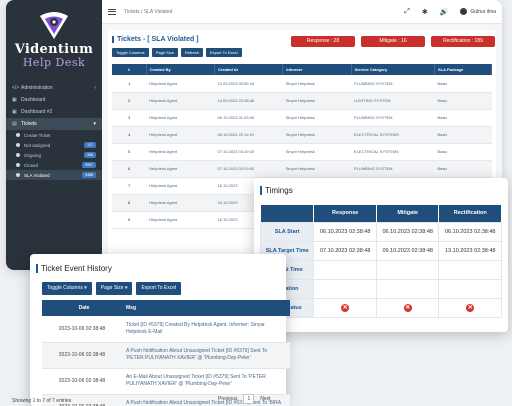 This screenshot has height=406, width=512. I want to click on bug-icon: ✱, so click(425, 12).